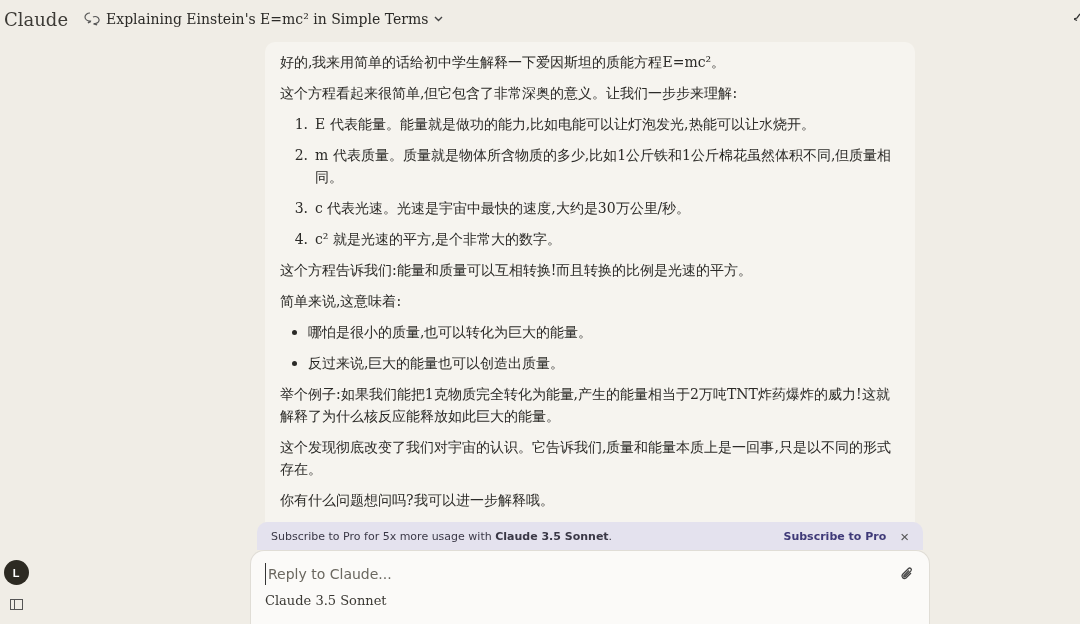 The width and height of the screenshot is (1080, 624). I want to click on message-paragraph: 这个方程看起来很简单,但它包含了非常深奥的意义。让我们一步步来理解:, so click(509, 93).